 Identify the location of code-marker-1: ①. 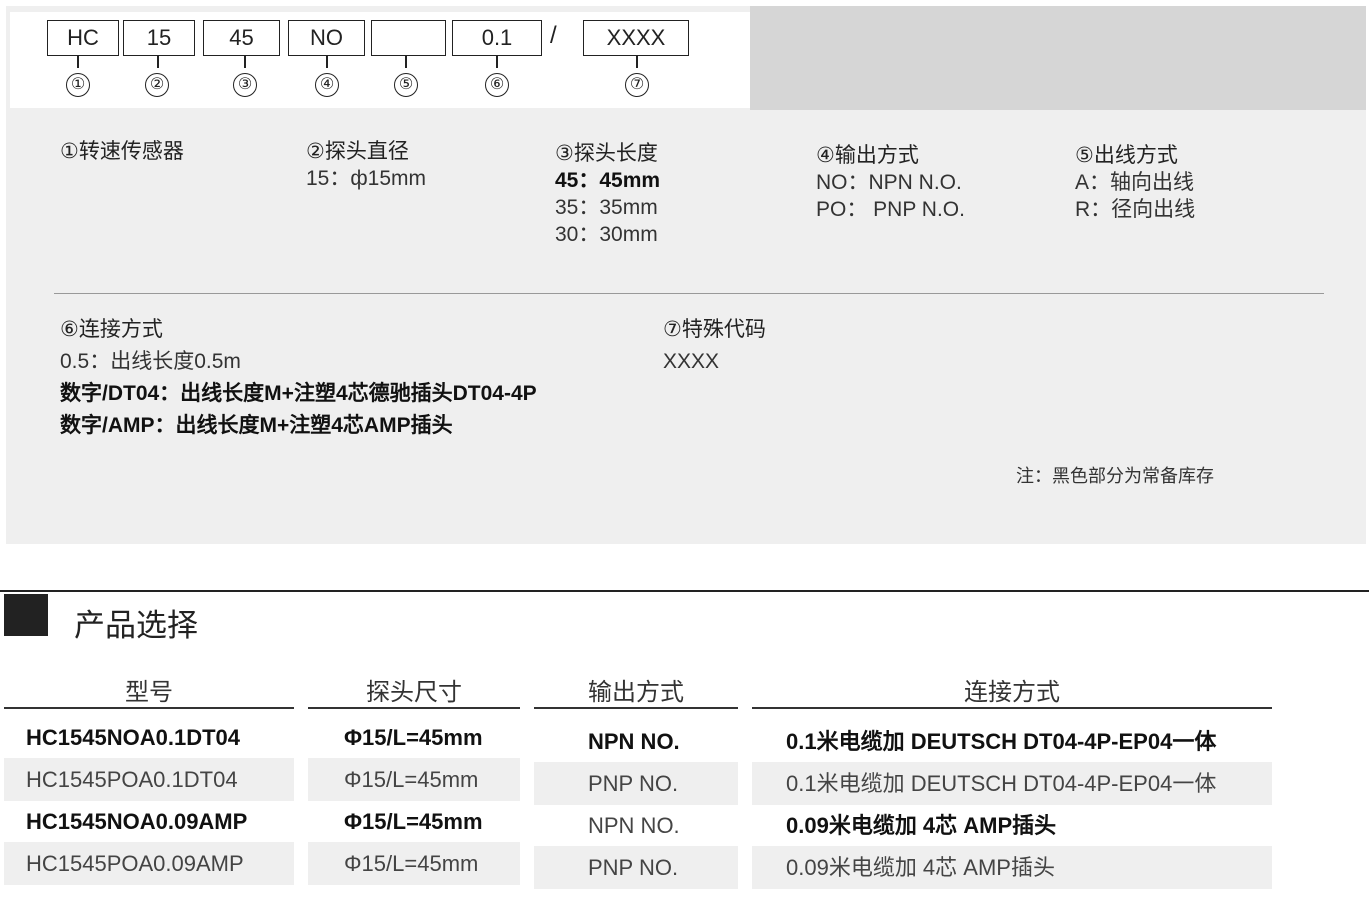
(78, 85).